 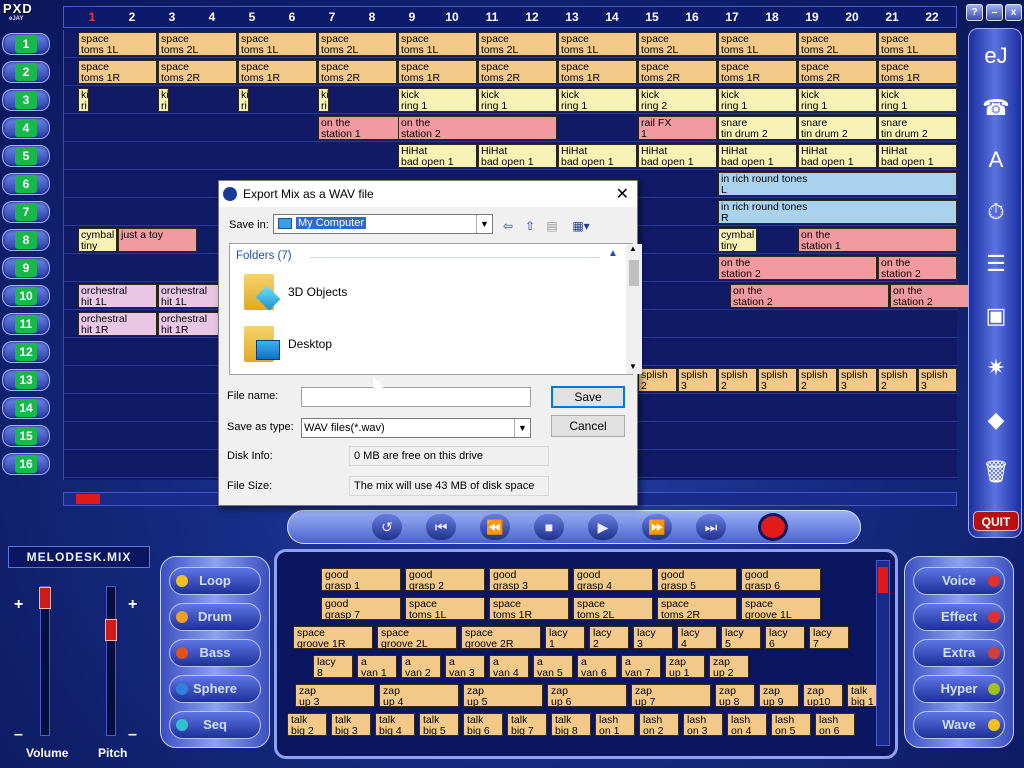 What do you see at coordinates (26, 156) in the screenshot?
I see `track-5-button: 5` at bounding box center [26, 156].